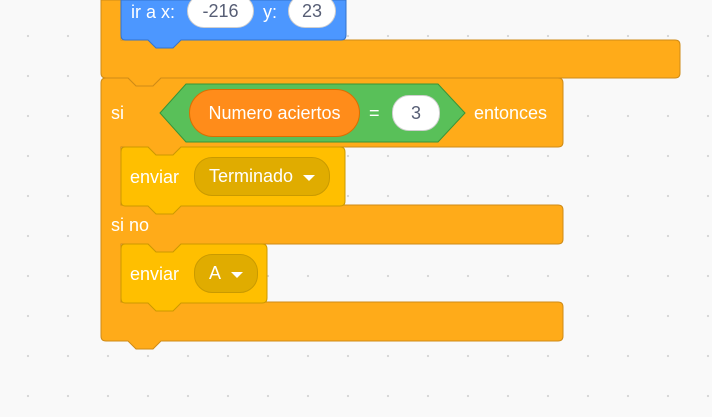  I want to click on broadcast-message-dropdown: Terminado, so click(262, 176).